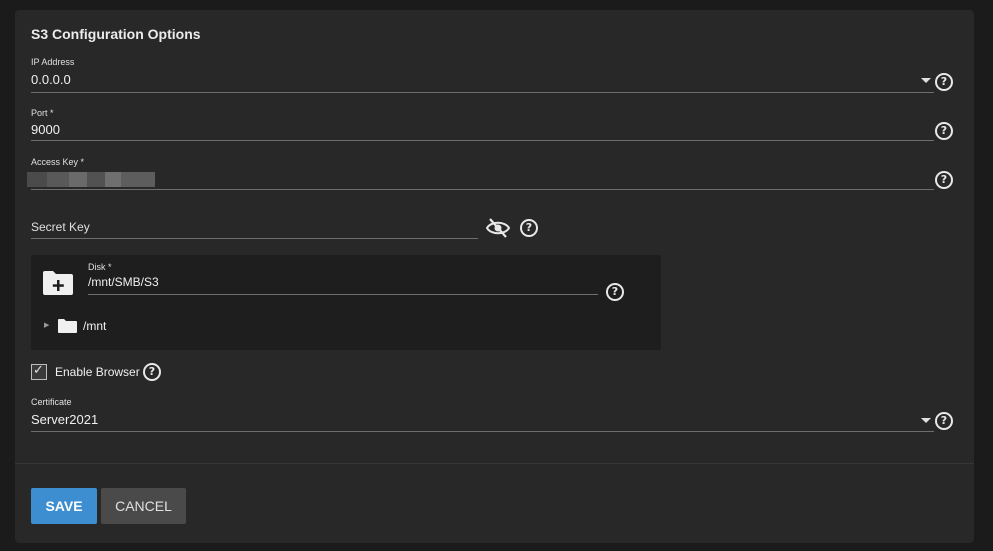 Image resolution: width=993 pixels, height=551 pixels. I want to click on certificate-label: Certificate, so click(51, 402).